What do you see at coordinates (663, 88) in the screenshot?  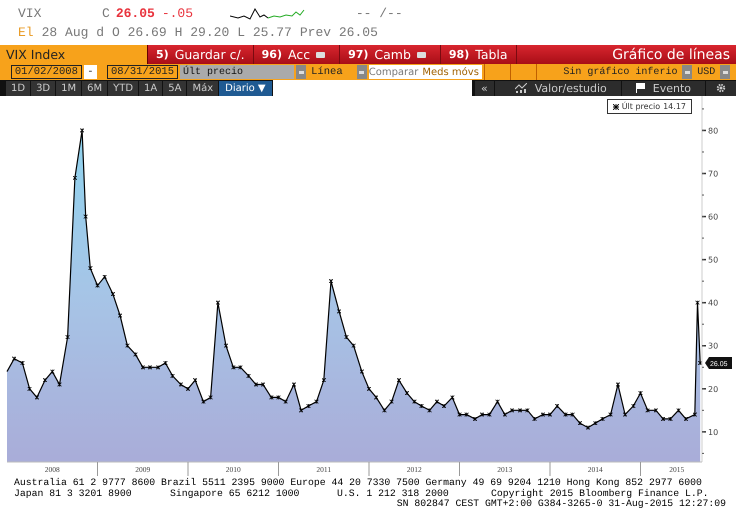 I see `event-button: Evento` at bounding box center [663, 88].